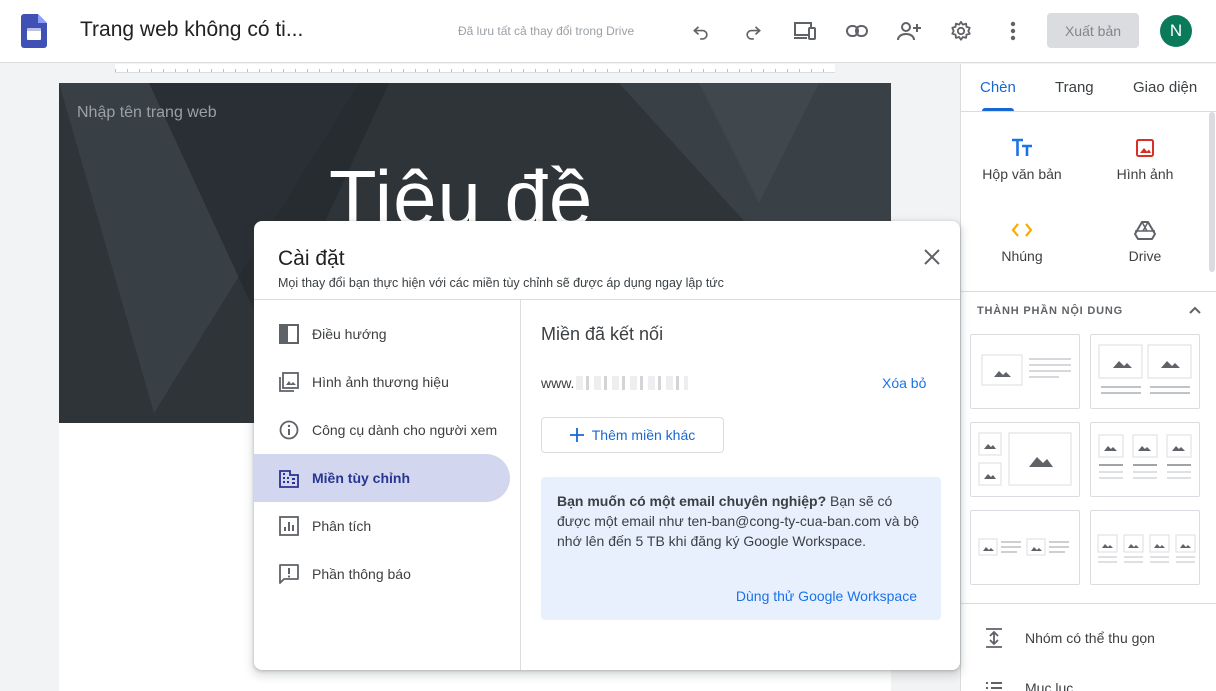 The height and width of the screenshot is (691, 1216). I want to click on remove-domain-button: Xóa bỏ, so click(904, 383).